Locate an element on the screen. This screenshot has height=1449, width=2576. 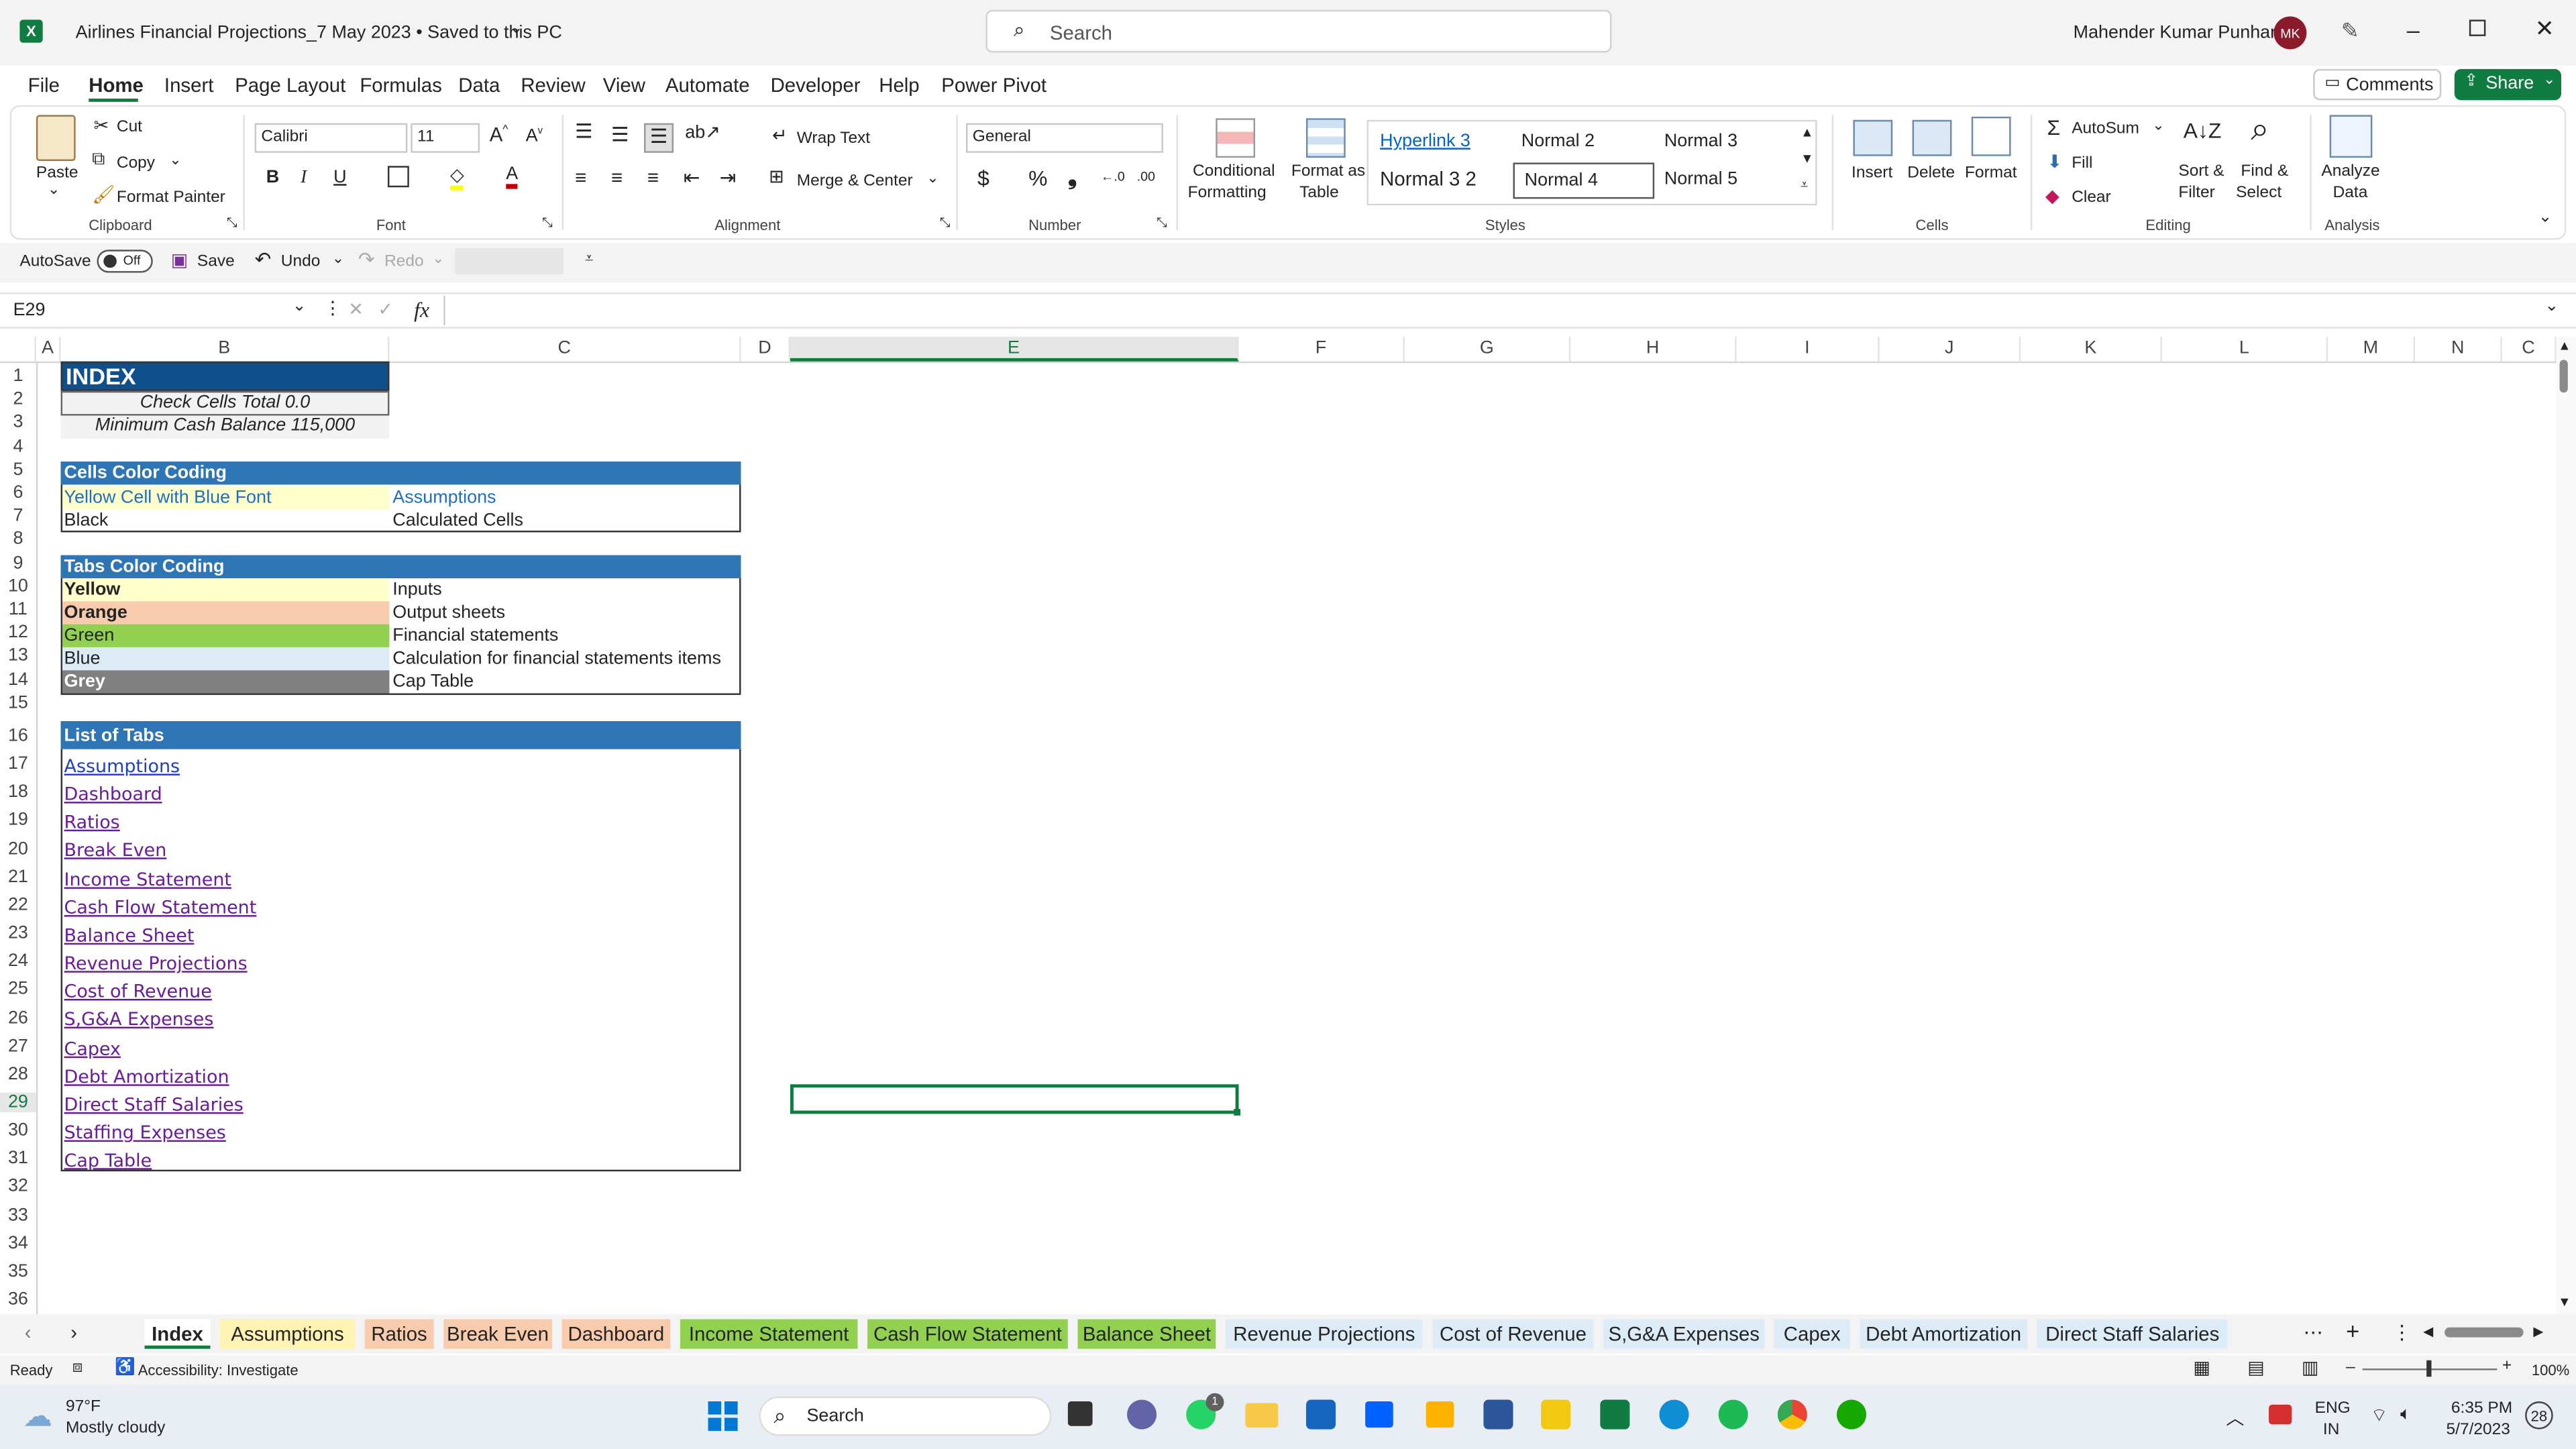
row-header: 36 is located at coordinates (18, 1299).